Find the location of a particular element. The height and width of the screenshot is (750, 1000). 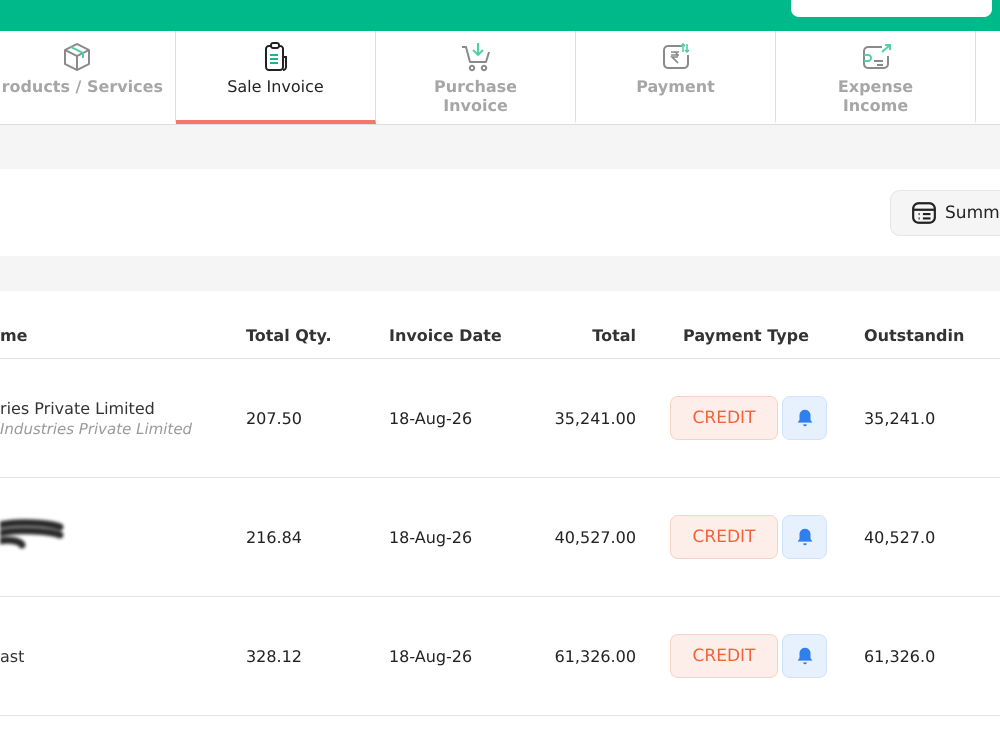

nav-tab: Sale Invoice is located at coordinates (276, 77).